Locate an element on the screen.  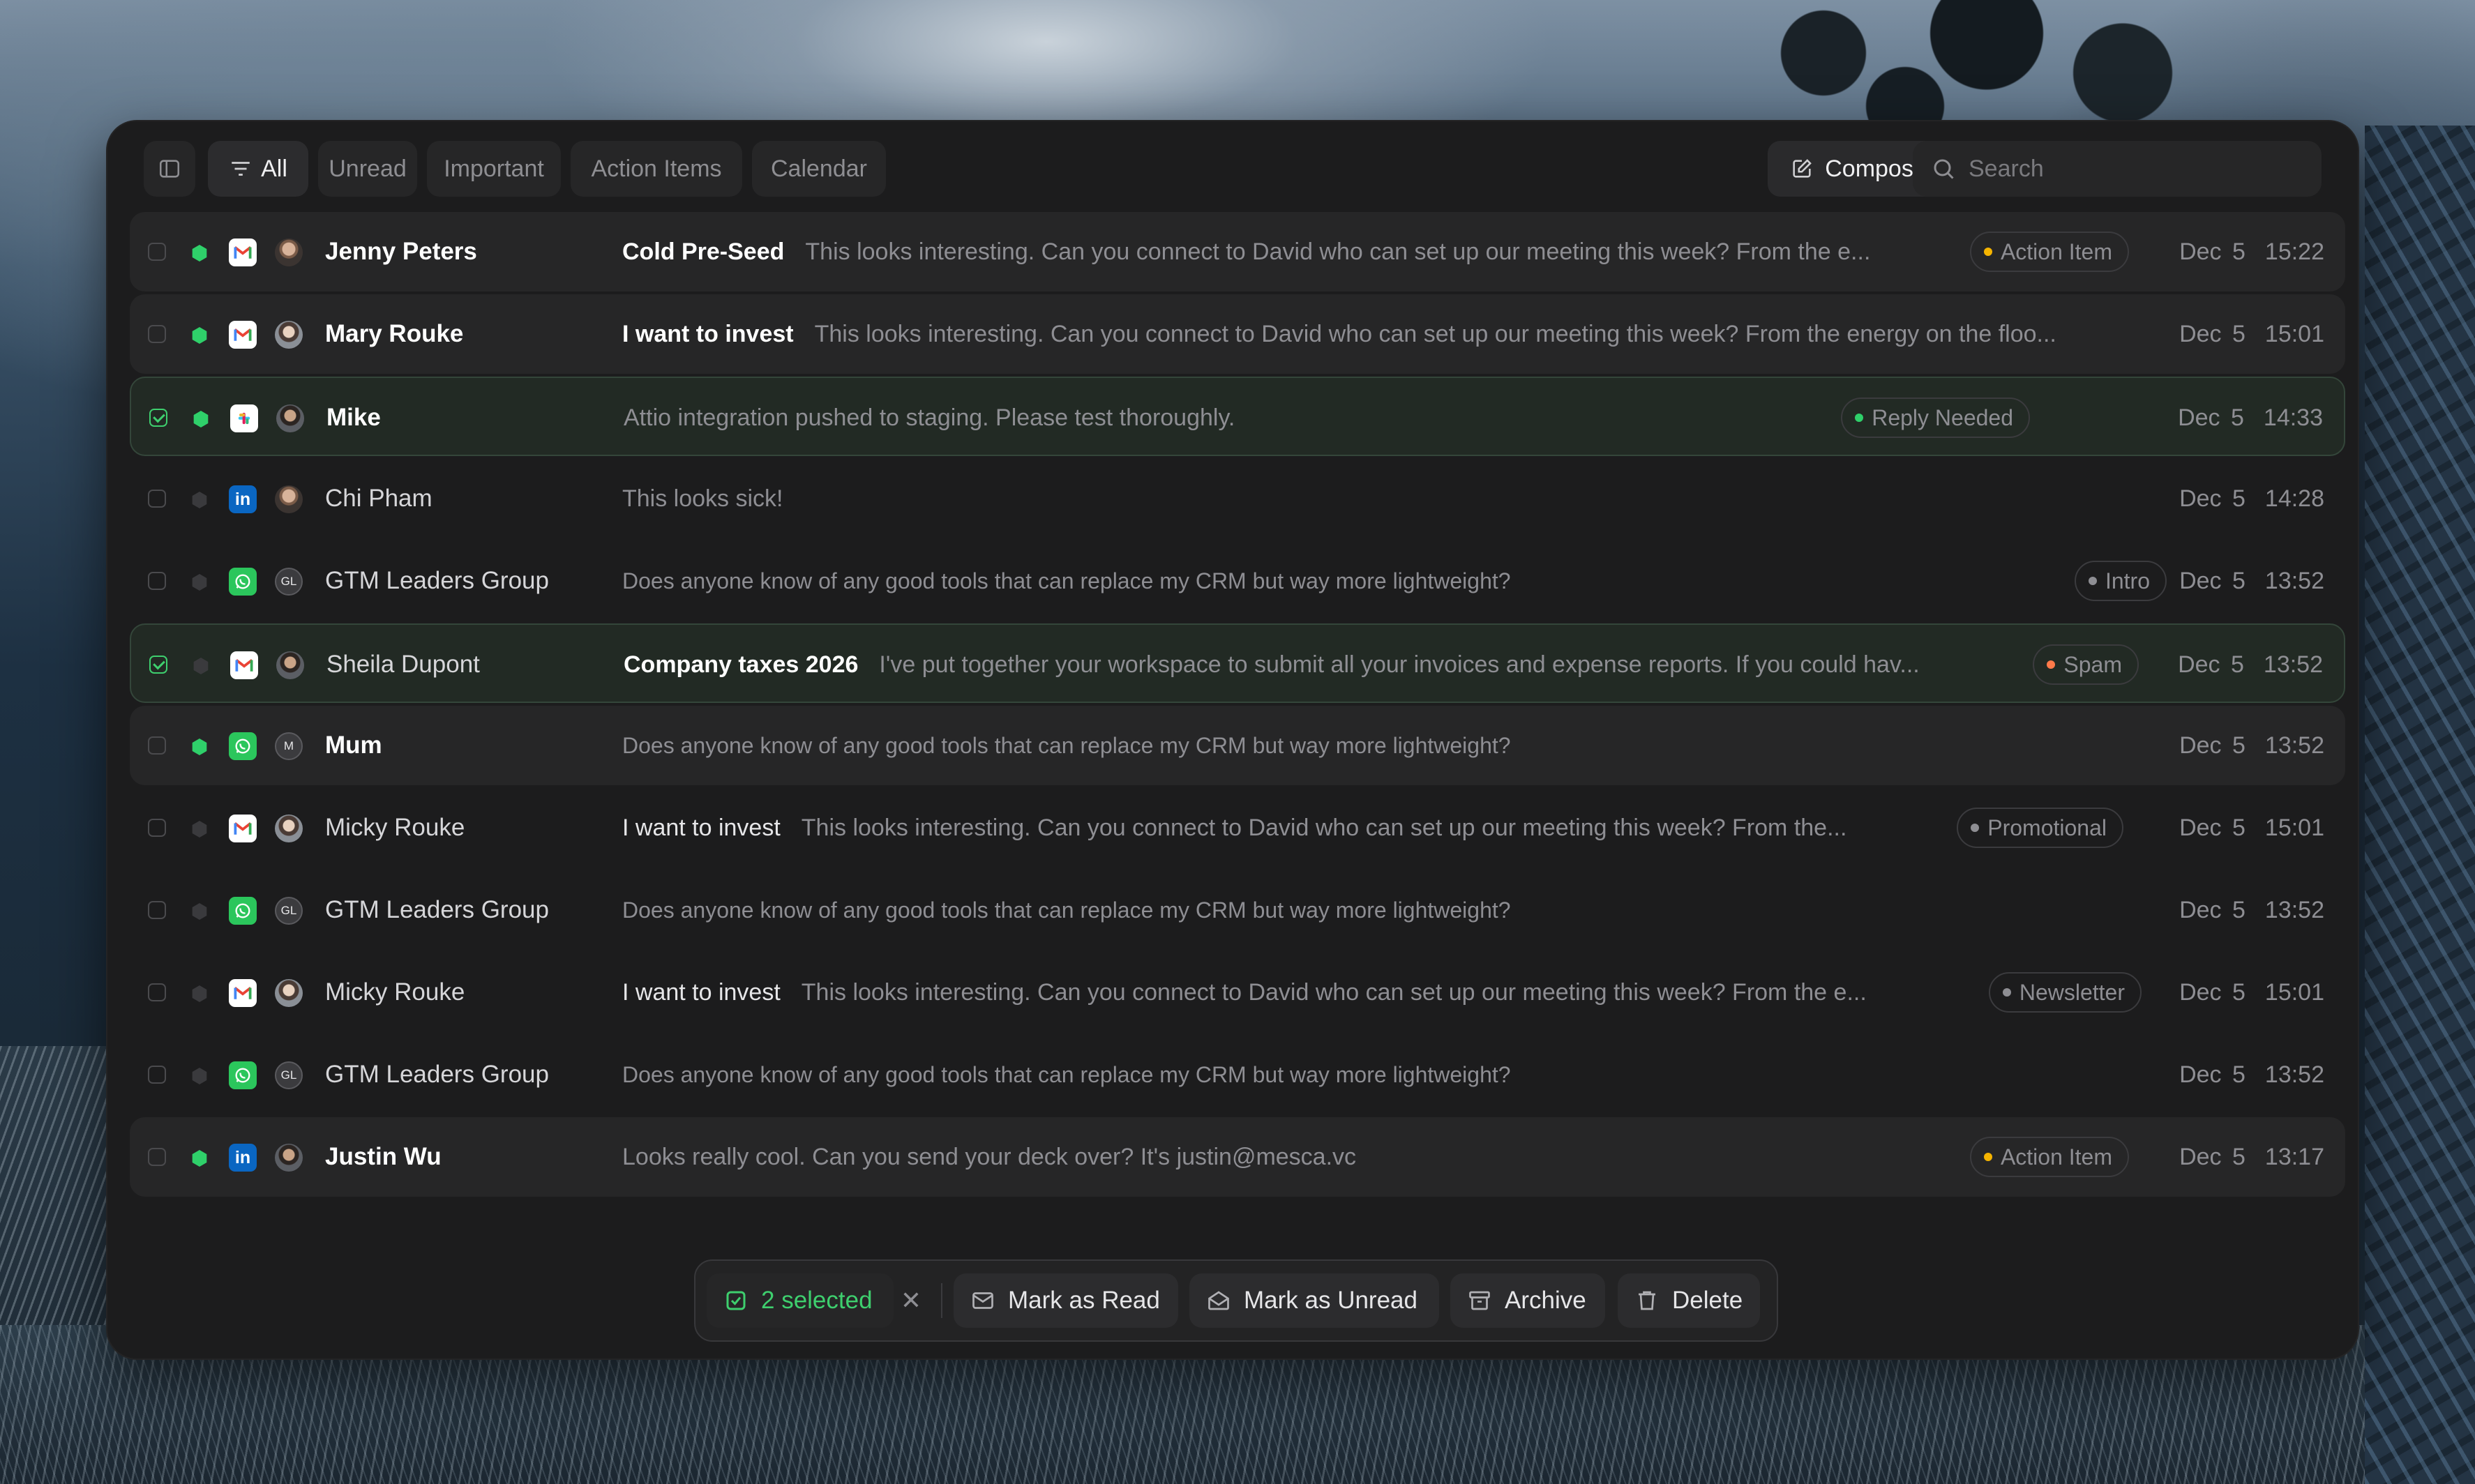
message-timestamp: Dec 5 15:01 is located at coordinates (2251, 828).